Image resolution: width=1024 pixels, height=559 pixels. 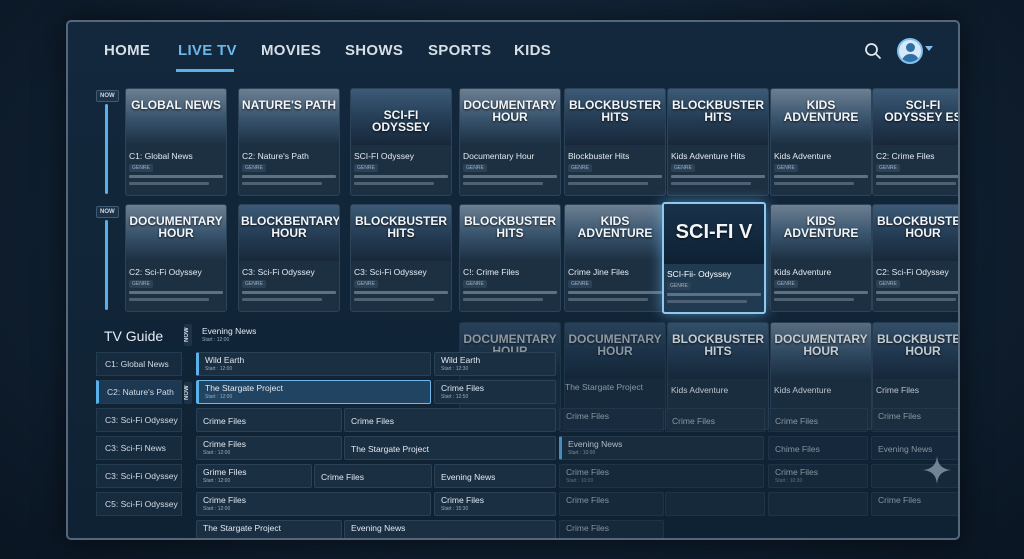 What do you see at coordinates (532, 50) in the screenshot?
I see `nav-kids: KIDS` at bounding box center [532, 50].